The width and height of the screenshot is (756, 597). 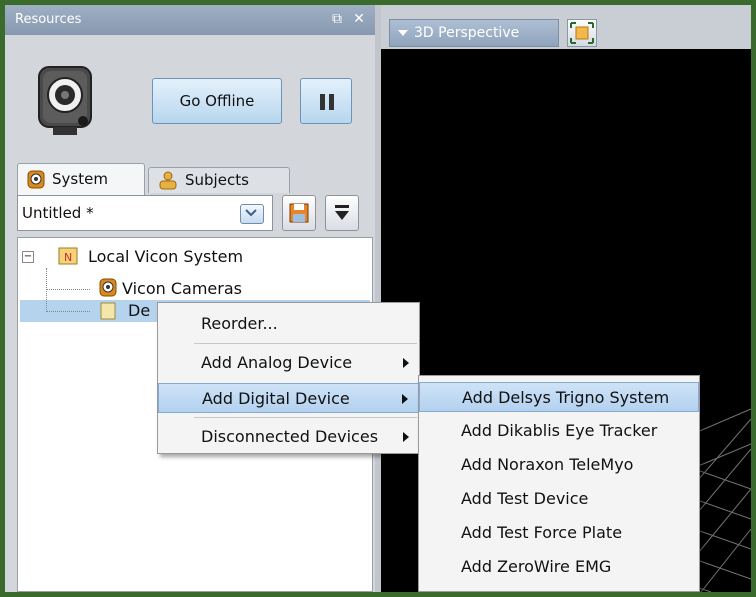 I want to click on pause-button, so click(x=326, y=101).